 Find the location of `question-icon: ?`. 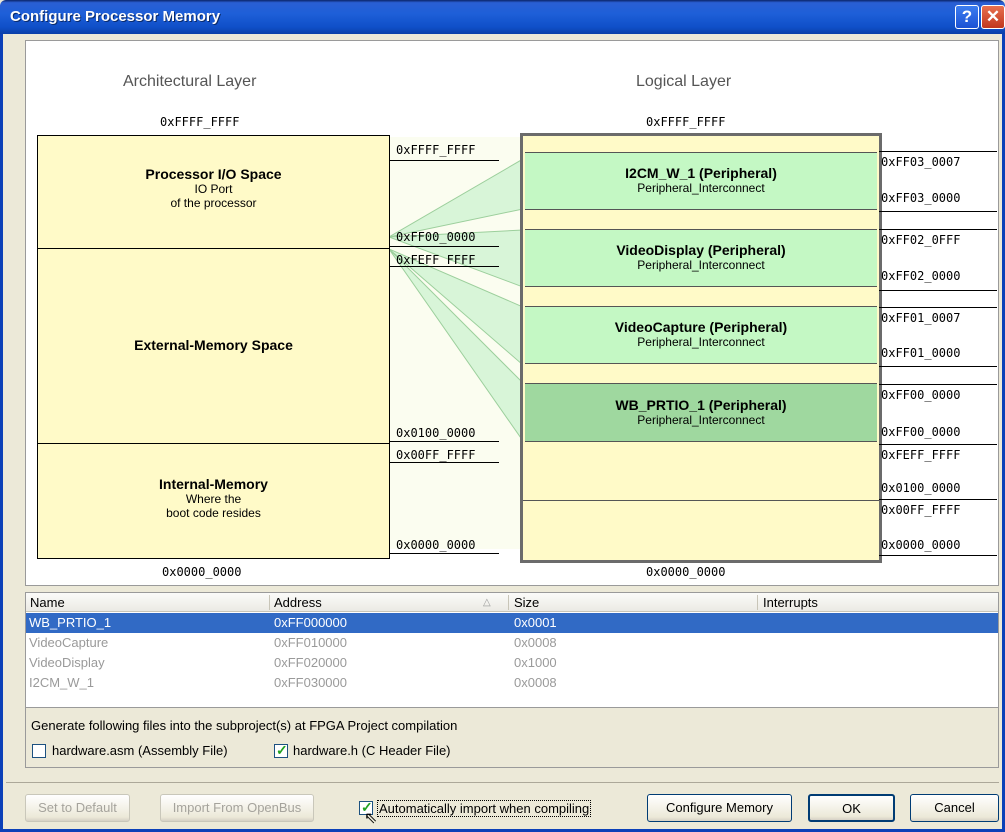

question-icon: ? is located at coordinates (967, 16).